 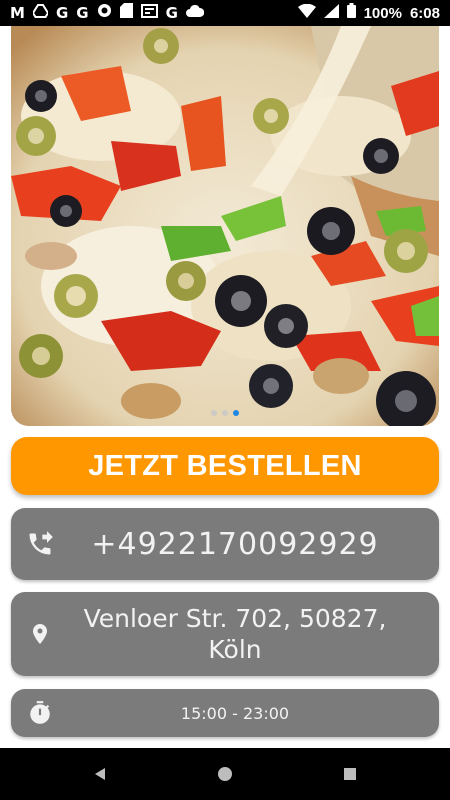 I want to click on sd-card-icon, so click(x=126, y=13).